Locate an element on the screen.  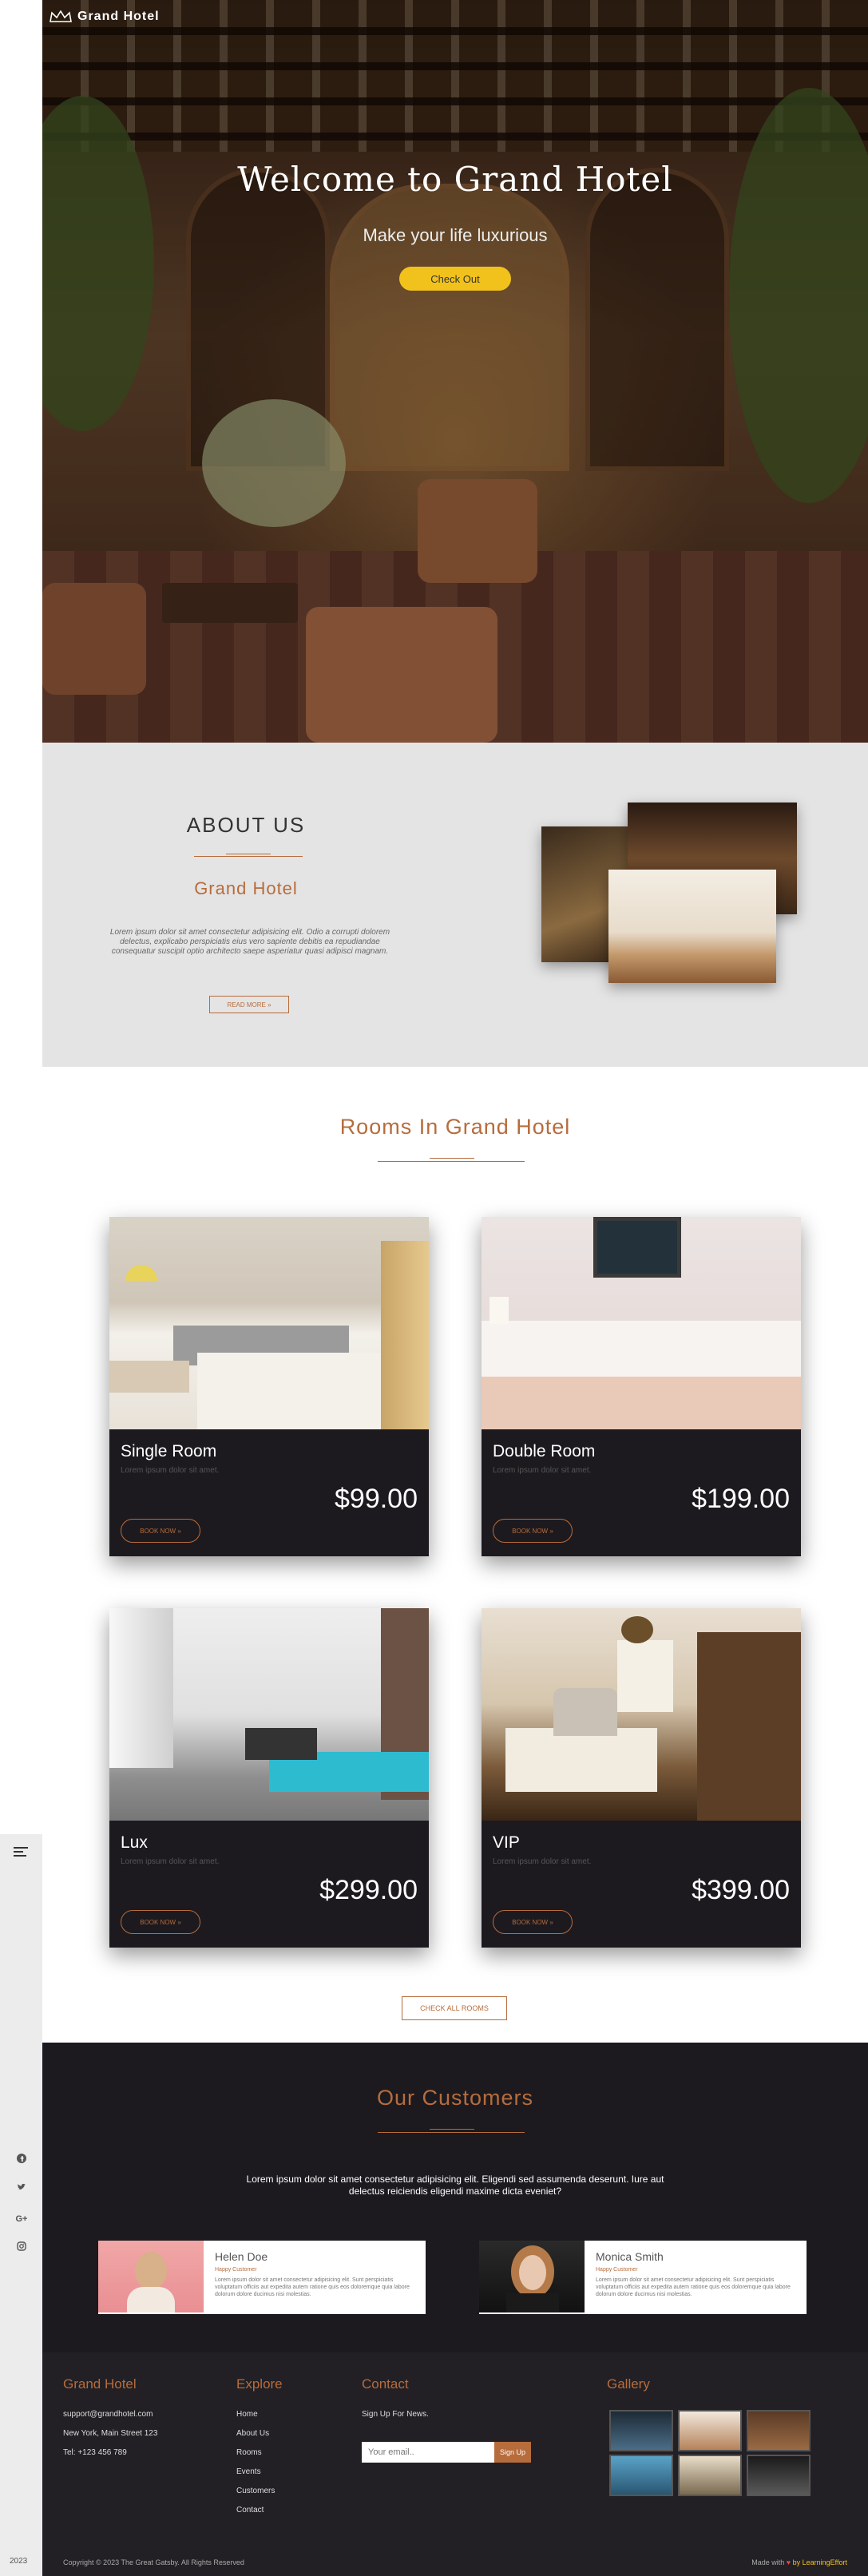
footer-link-contact: Contact is located at coordinates (250, 2510).